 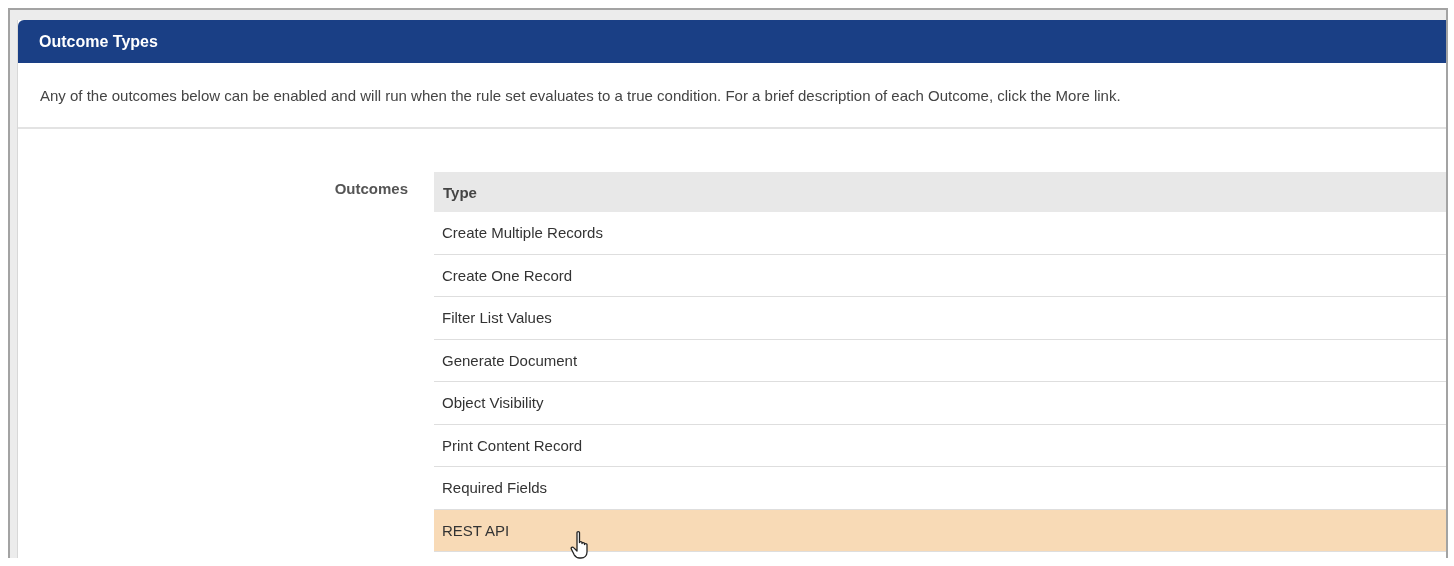 I want to click on panel-title: Outcome Types, so click(x=98, y=41).